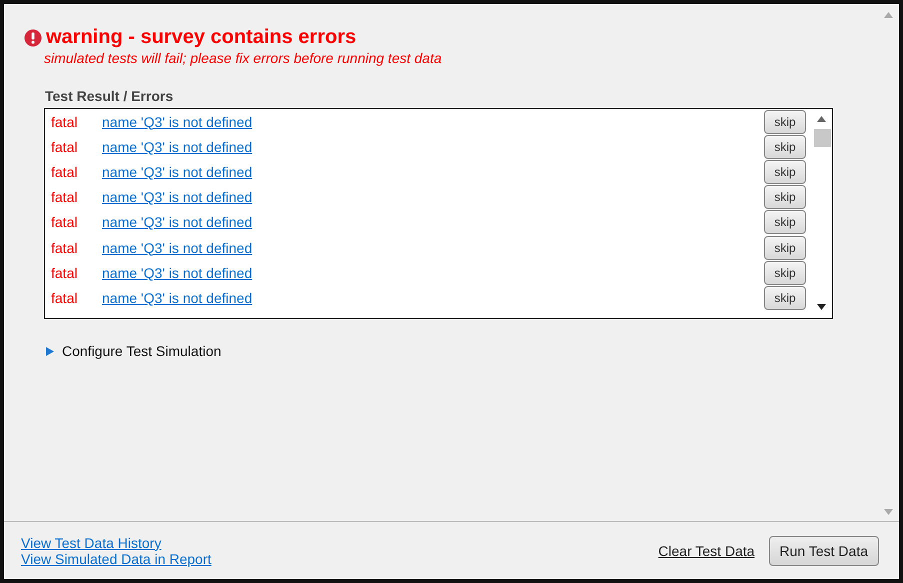  Describe the element at coordinates (821, 119) in the screenshot. I see `scroll-up-icon` at that location.